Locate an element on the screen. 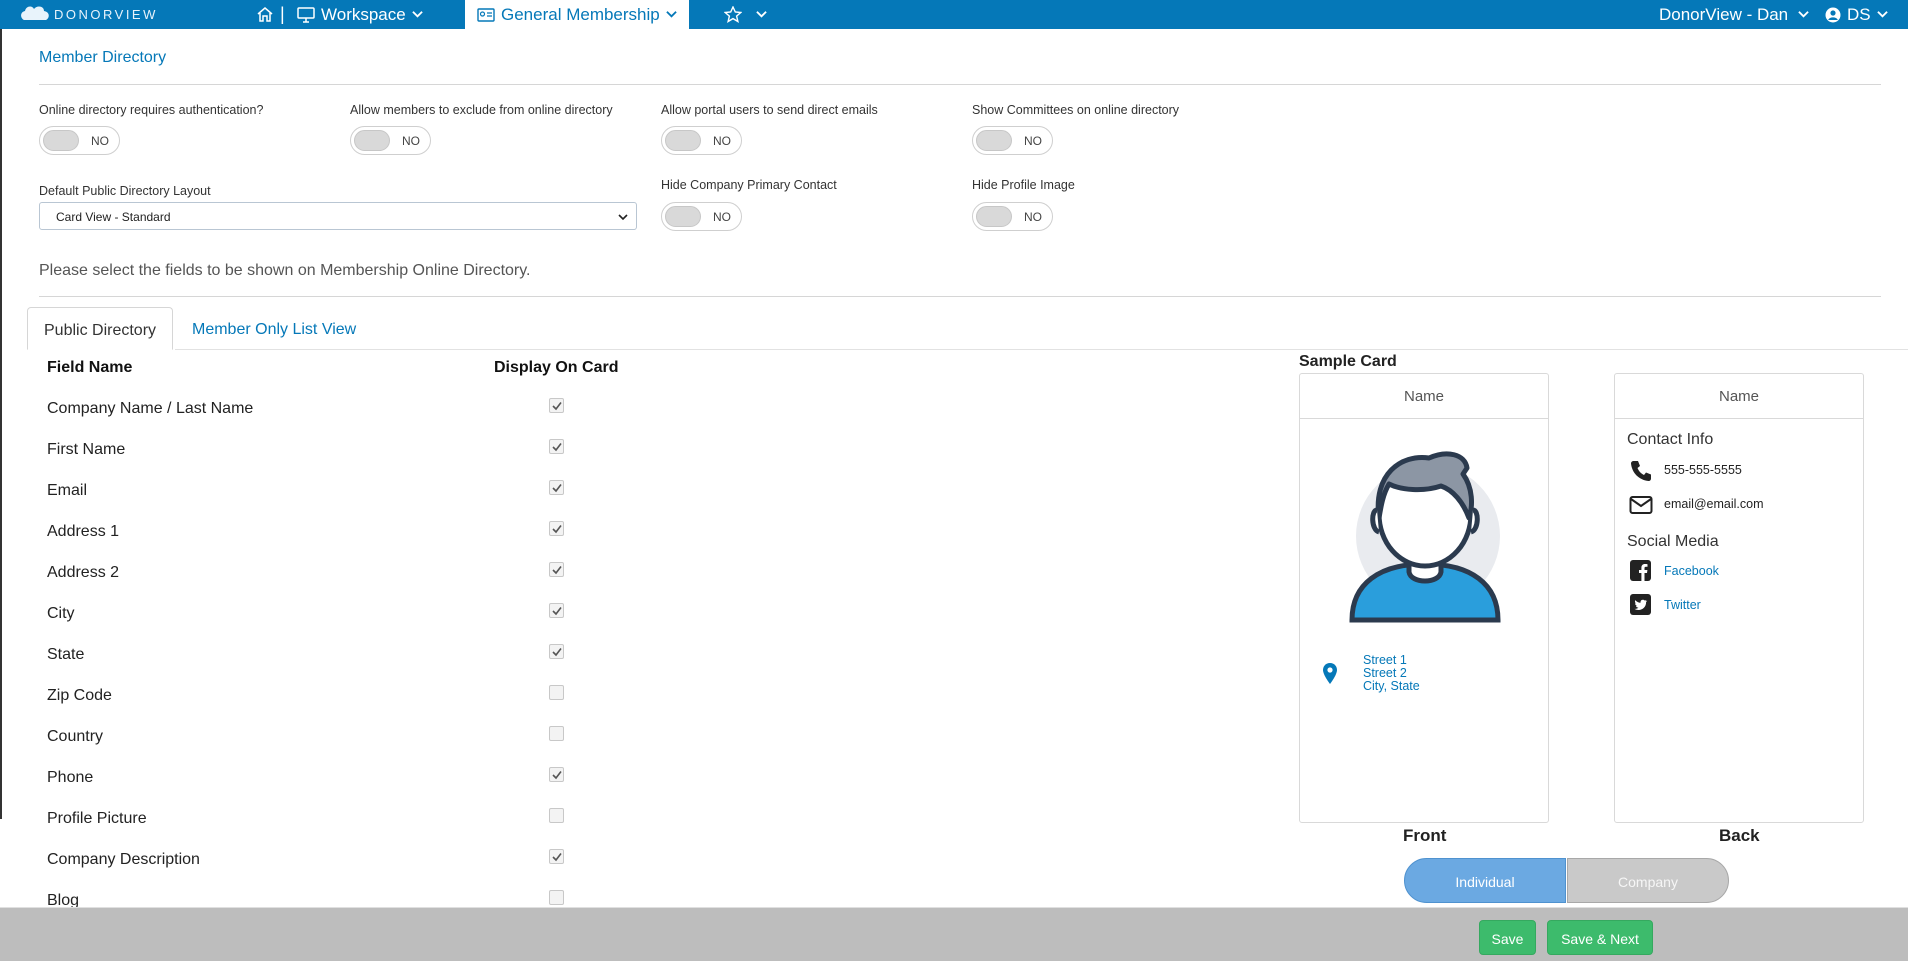  sample-card-front: Name is located at coordinates (1424, 598).